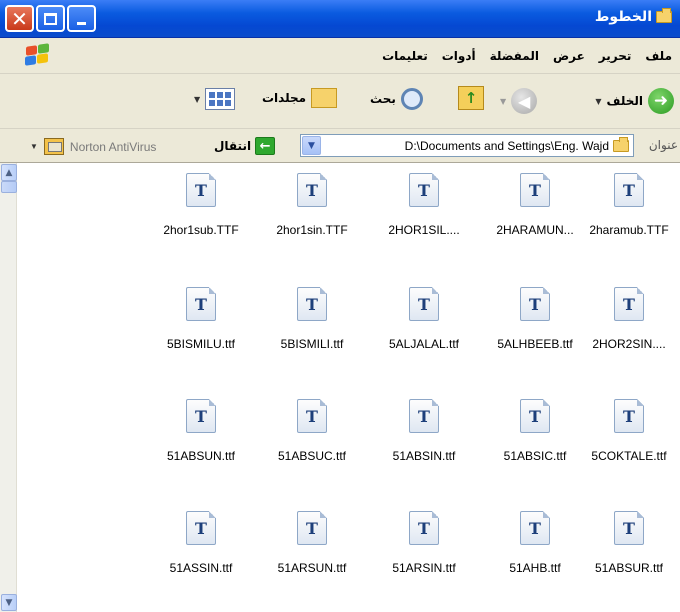 The image size is (680, 612). I want to click on up-folder-button: ↑, so click(471, 98).